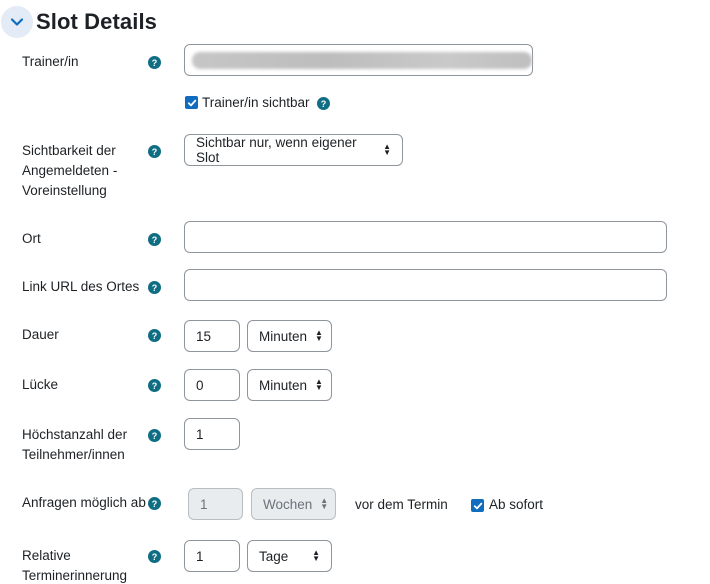 This screenshot has width=710, height=584. I want to click on chevron-down-icon, so click(17, 22).